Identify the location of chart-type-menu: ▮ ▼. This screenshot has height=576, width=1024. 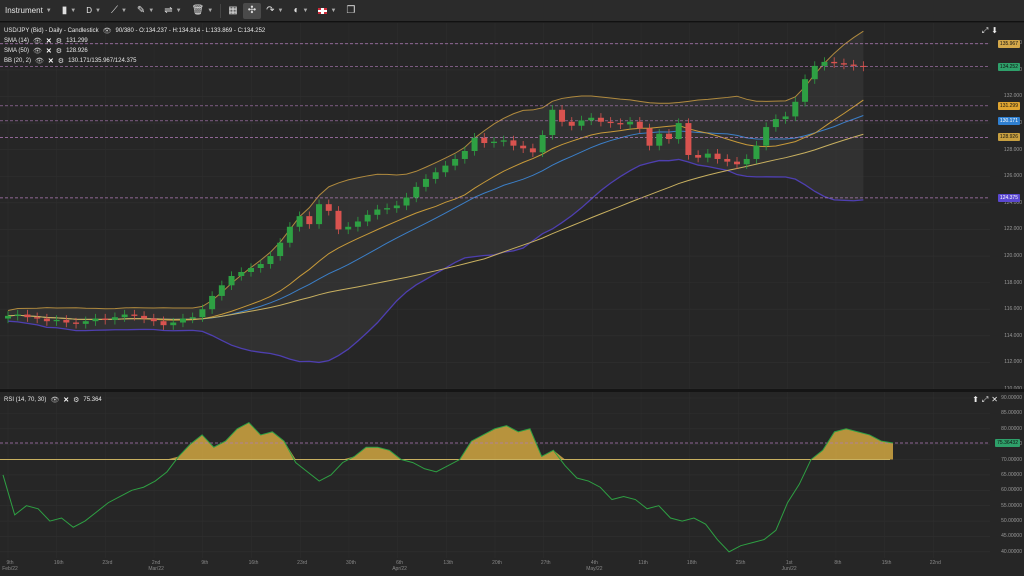
(69, 11).